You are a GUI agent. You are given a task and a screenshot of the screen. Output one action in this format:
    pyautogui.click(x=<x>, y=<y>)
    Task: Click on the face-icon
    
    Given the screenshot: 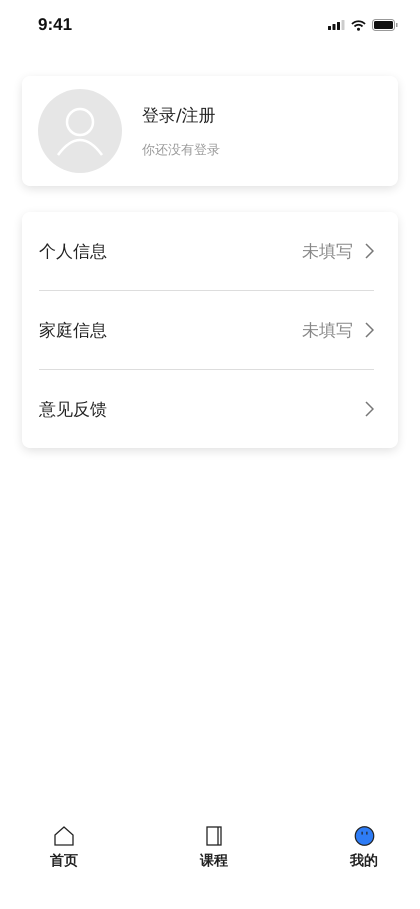 What is the action you would take?
    pyautogui.click(x=364, y=836)
    